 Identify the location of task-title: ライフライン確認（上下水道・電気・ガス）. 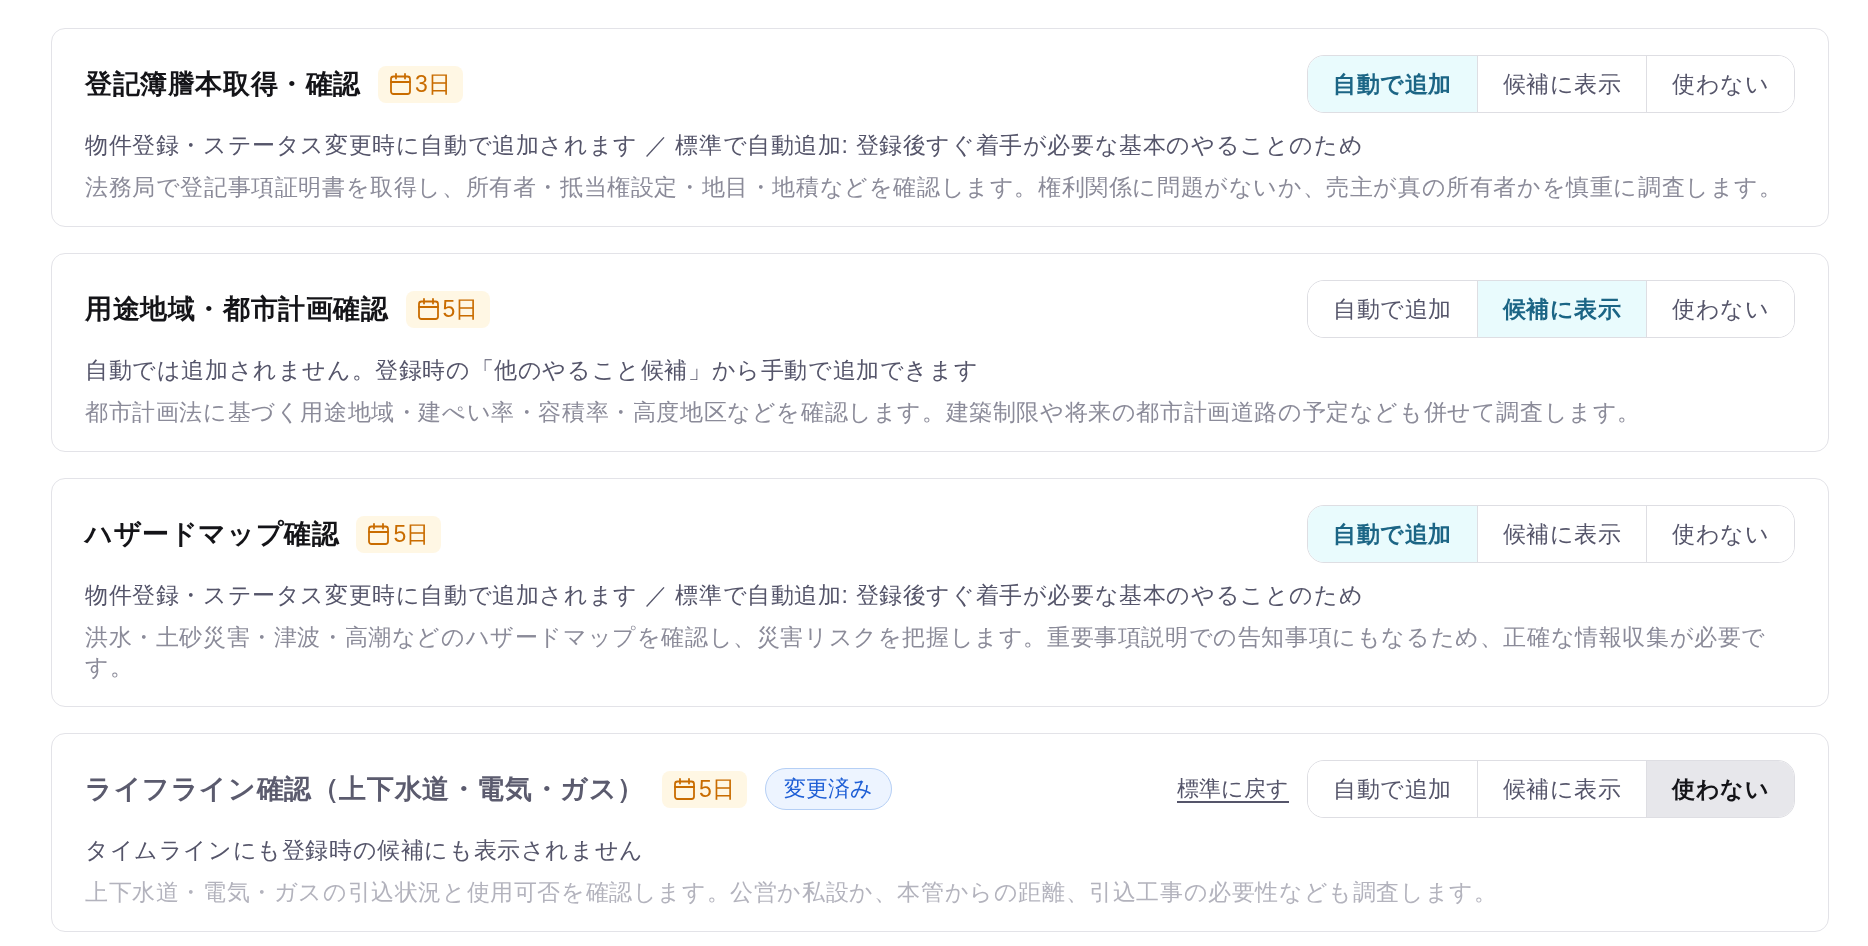
(365, 789).